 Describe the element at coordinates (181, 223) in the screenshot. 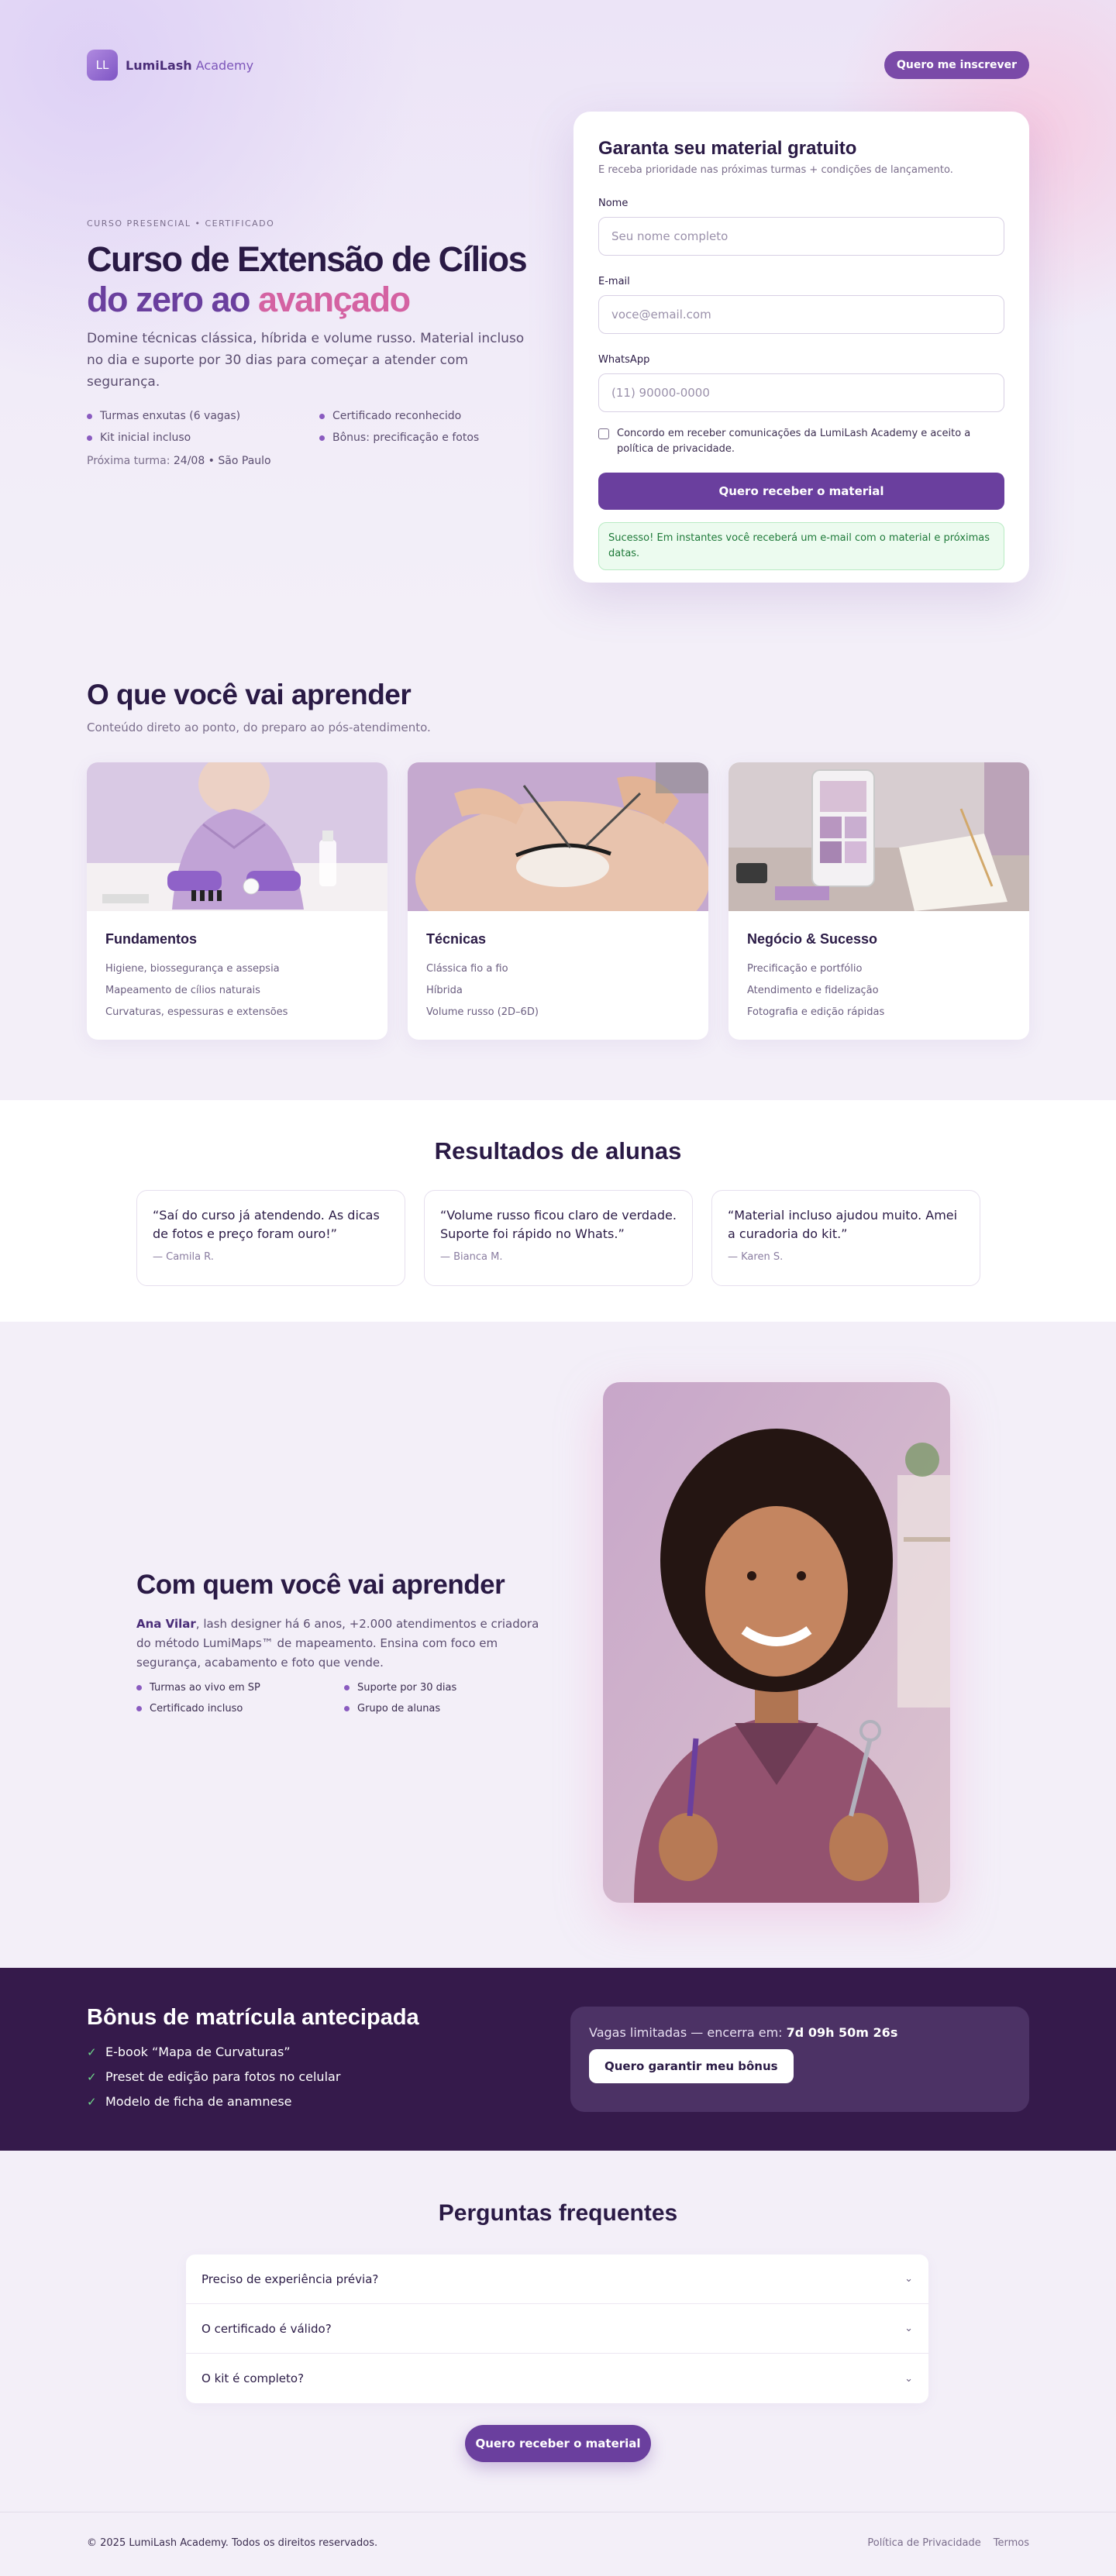

I see `hero-eyebrow: CURSO PRESENCIAL • CERTIFICADO` at that location.